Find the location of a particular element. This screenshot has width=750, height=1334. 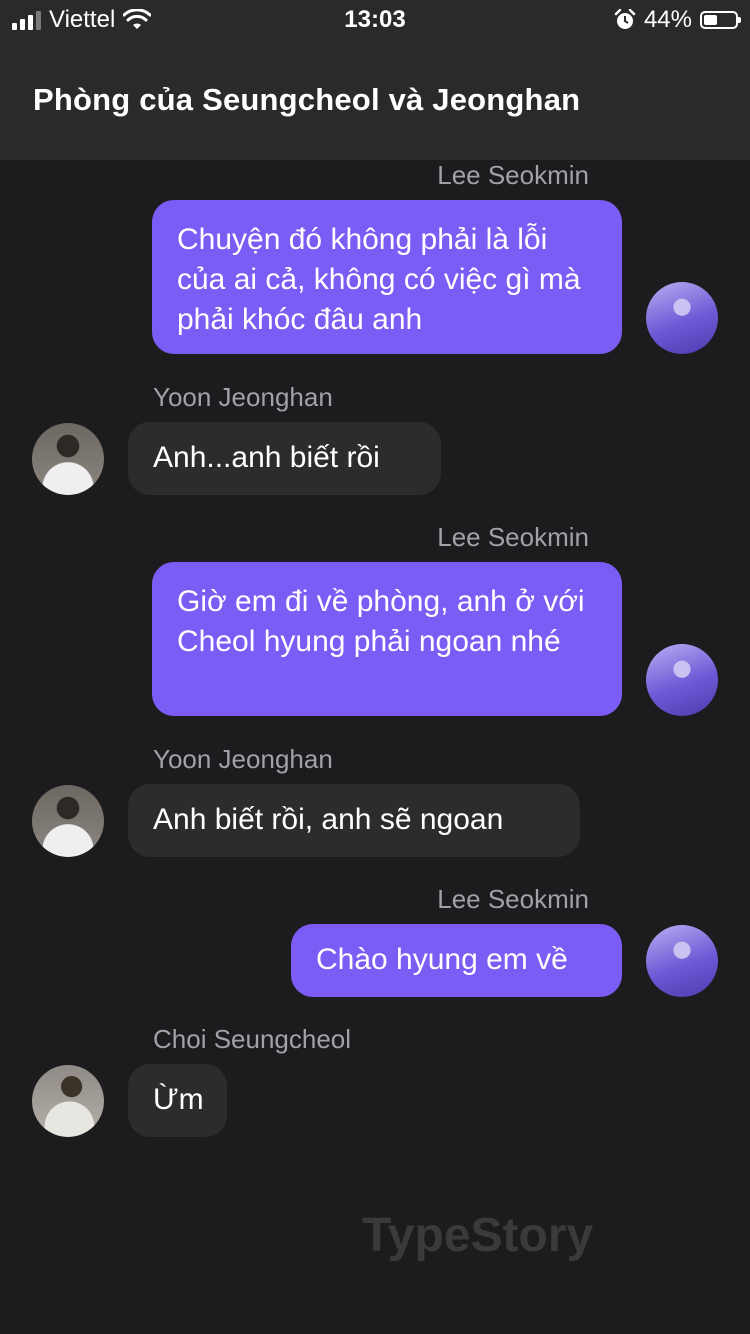

chat-header: Phòng của Seungcheol và Jeonghan is located at coordinates (375, 100).